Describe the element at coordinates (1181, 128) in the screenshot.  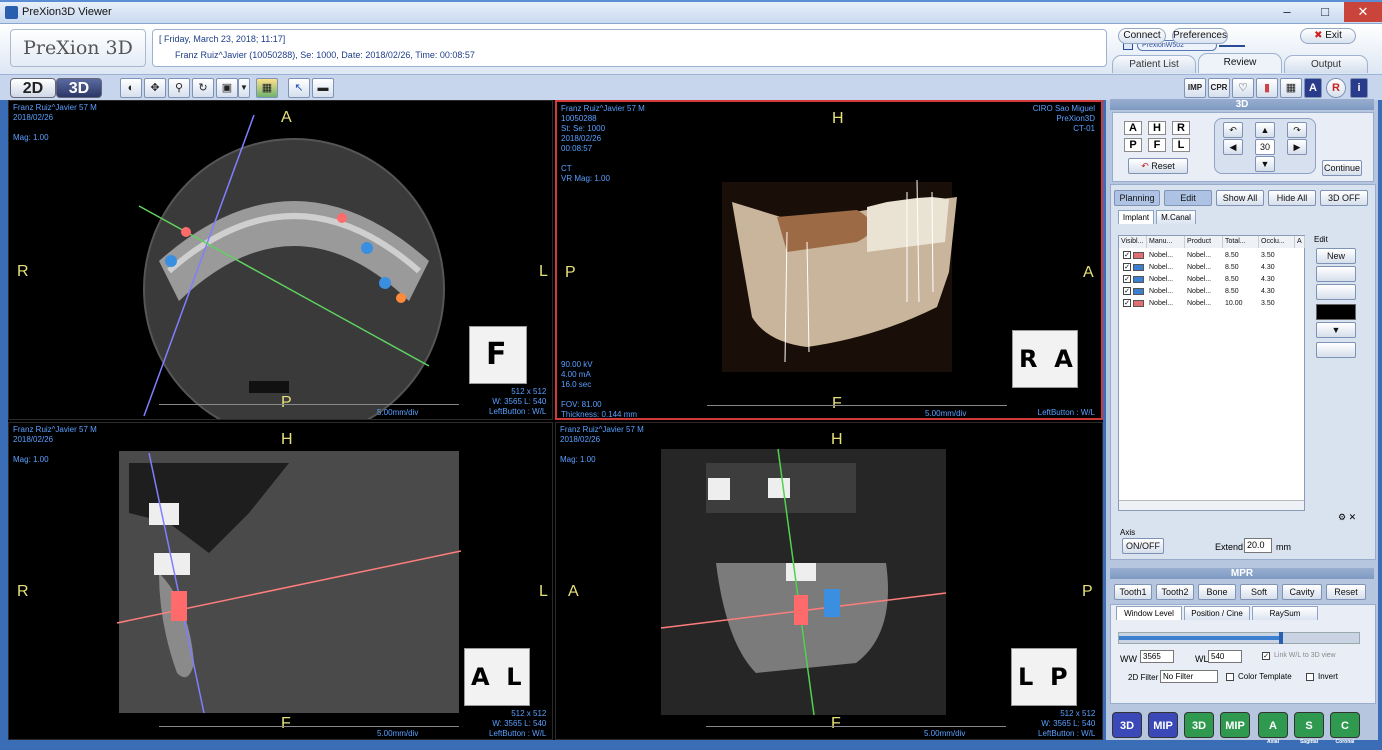
I see `view-r-button: R` at that location.